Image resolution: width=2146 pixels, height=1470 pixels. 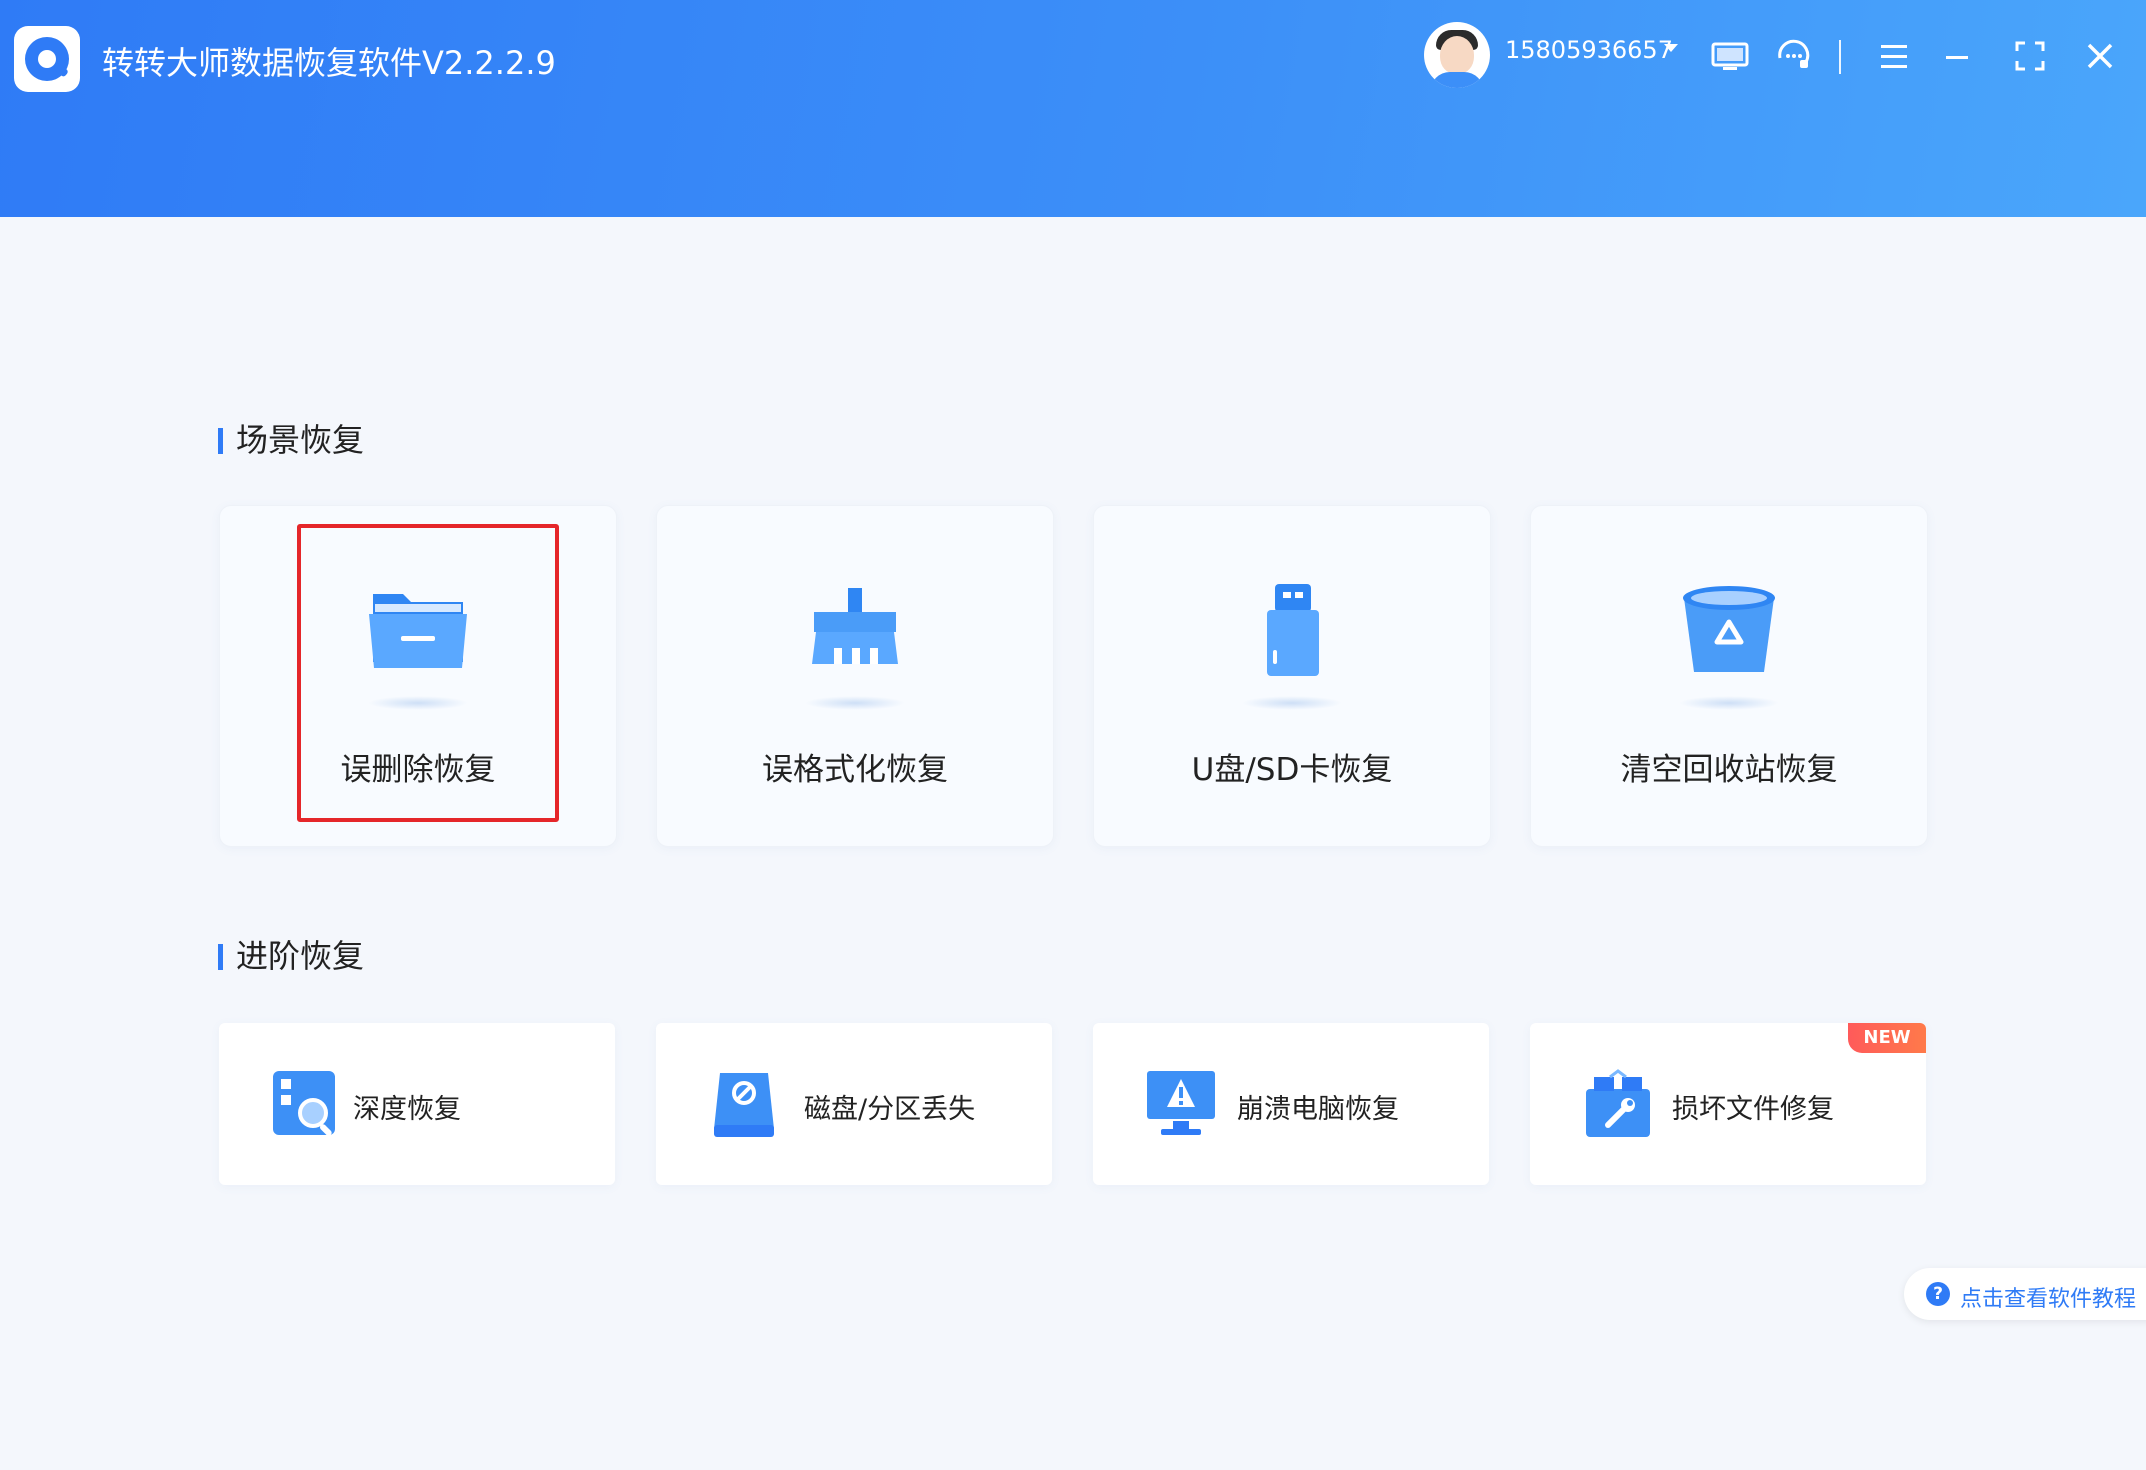 What do you see at coordinates (855, 770) in the screenshot?
I see `card-label: 误格式化恢复` at bounding box center [855, 770].